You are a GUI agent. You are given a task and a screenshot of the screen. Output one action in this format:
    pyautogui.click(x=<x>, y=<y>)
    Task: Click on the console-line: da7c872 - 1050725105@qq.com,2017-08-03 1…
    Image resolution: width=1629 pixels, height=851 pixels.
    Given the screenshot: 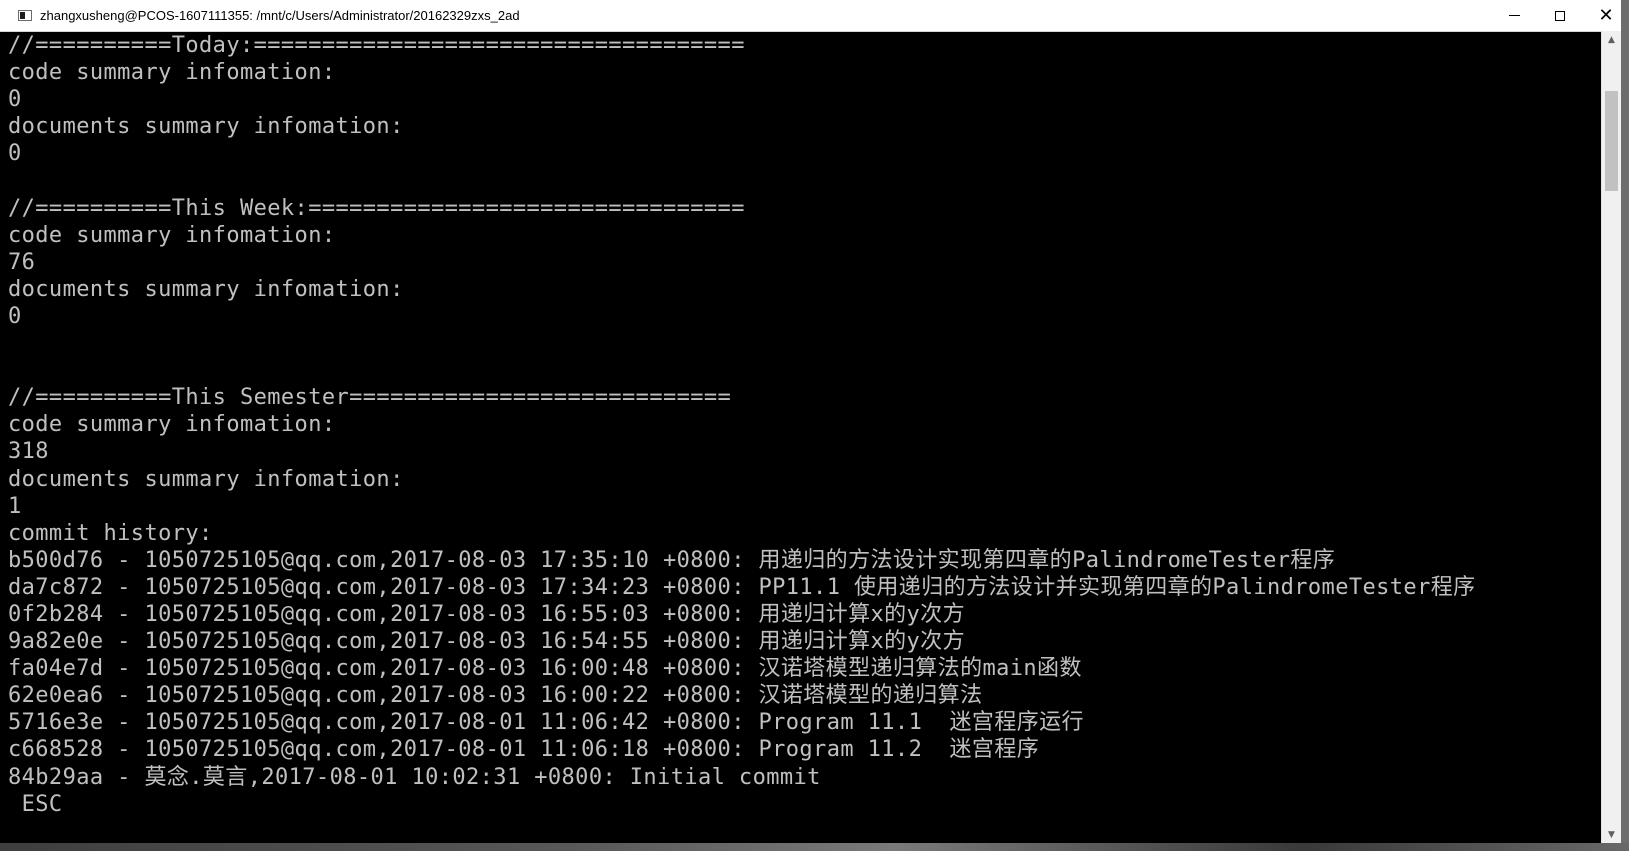 What is the action you would take?
    pyautogui.click(x=742, y=587)
    